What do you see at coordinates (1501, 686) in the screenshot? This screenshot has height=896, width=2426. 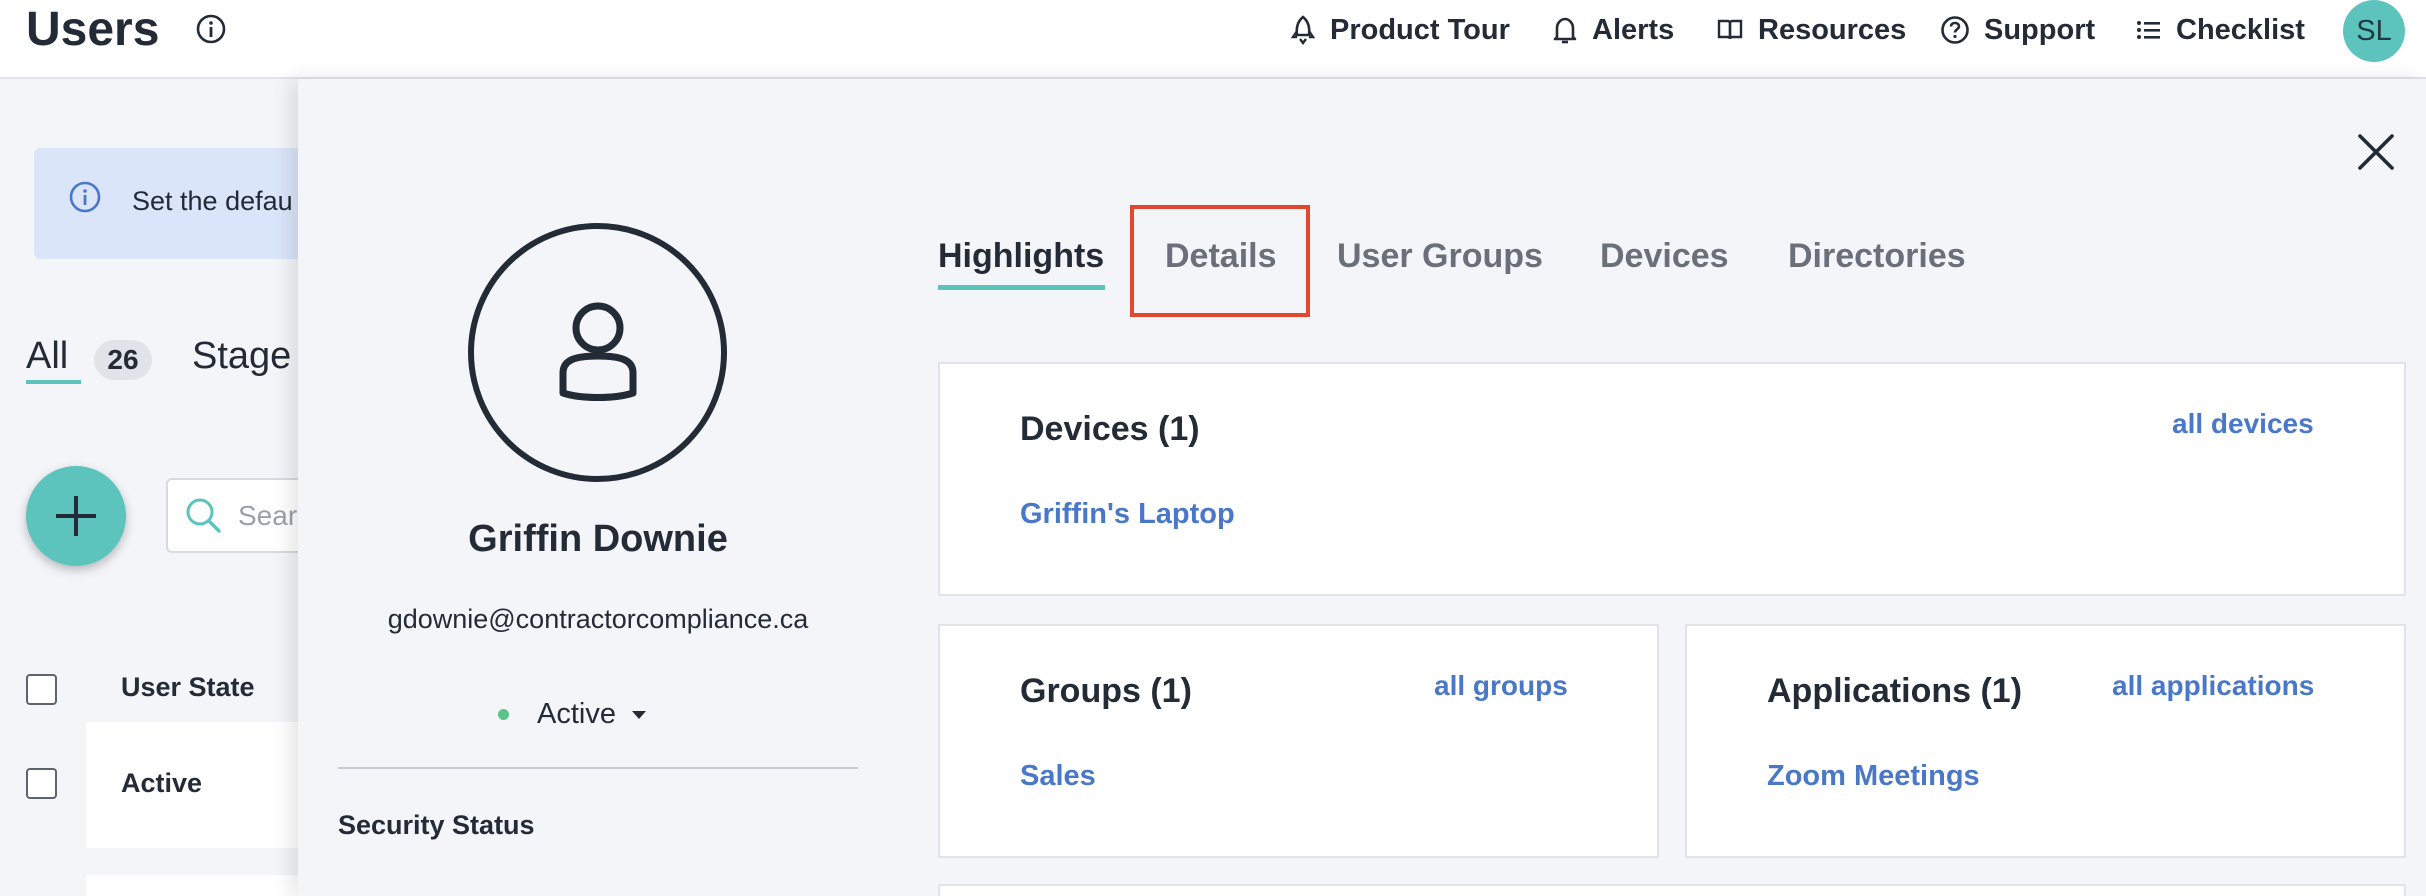 I see `all-groups-link: all groups` at bounding box center [1501, 686].